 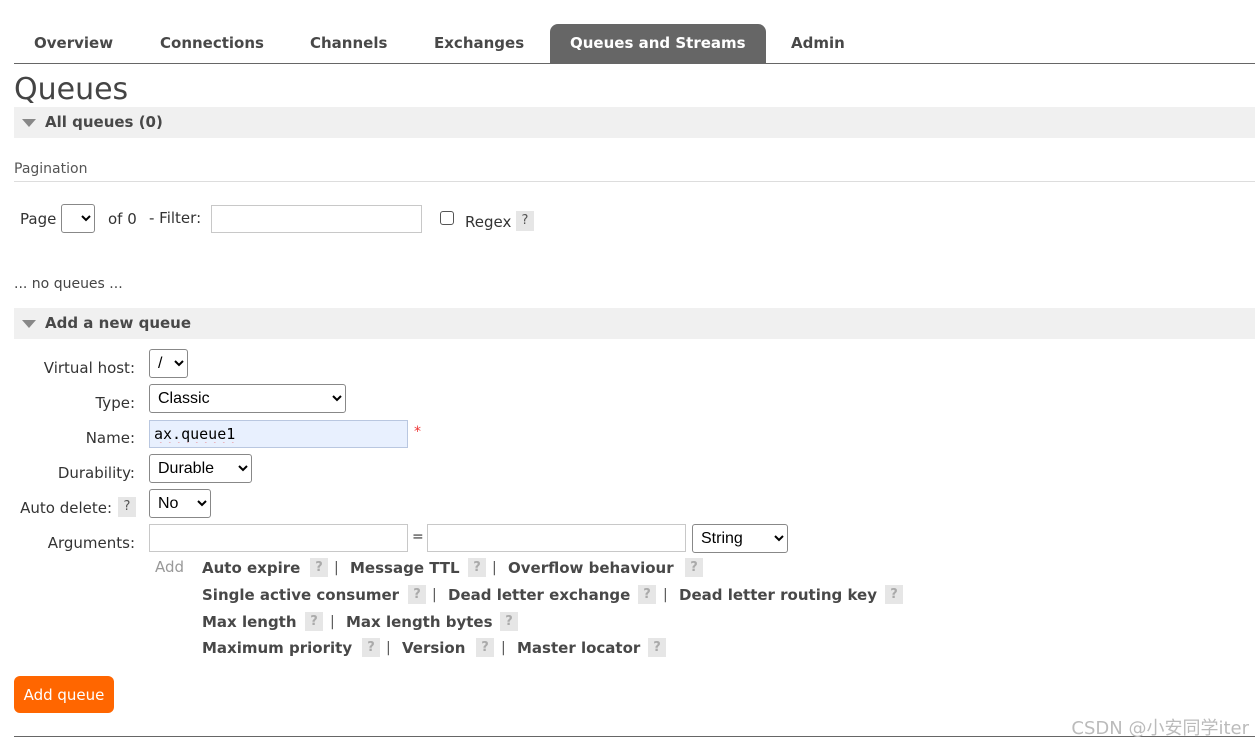 I want to click on tab-queues-and-streams: Queues and Streams, so click(x=658, y=43).